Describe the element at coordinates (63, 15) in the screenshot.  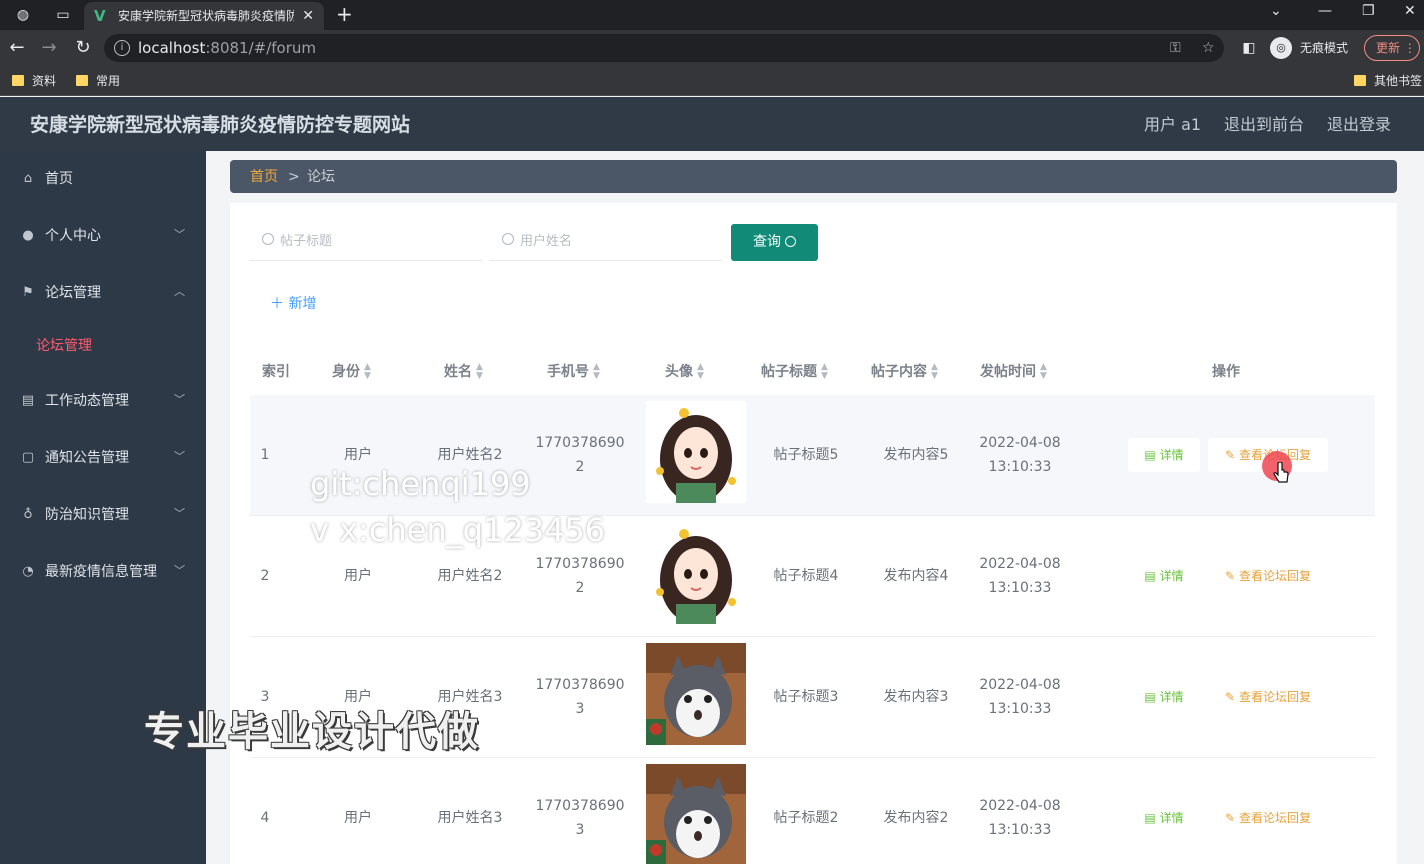
I see `tab-search-icon: ▭` at that location.